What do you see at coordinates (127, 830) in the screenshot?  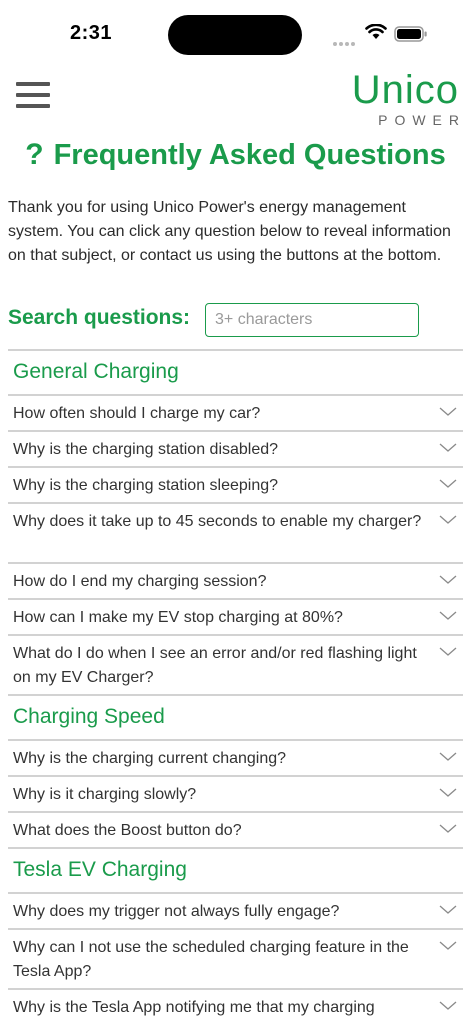 I see `faq-question-text: What does the Boost button do?` at bounding box center [127, 830].